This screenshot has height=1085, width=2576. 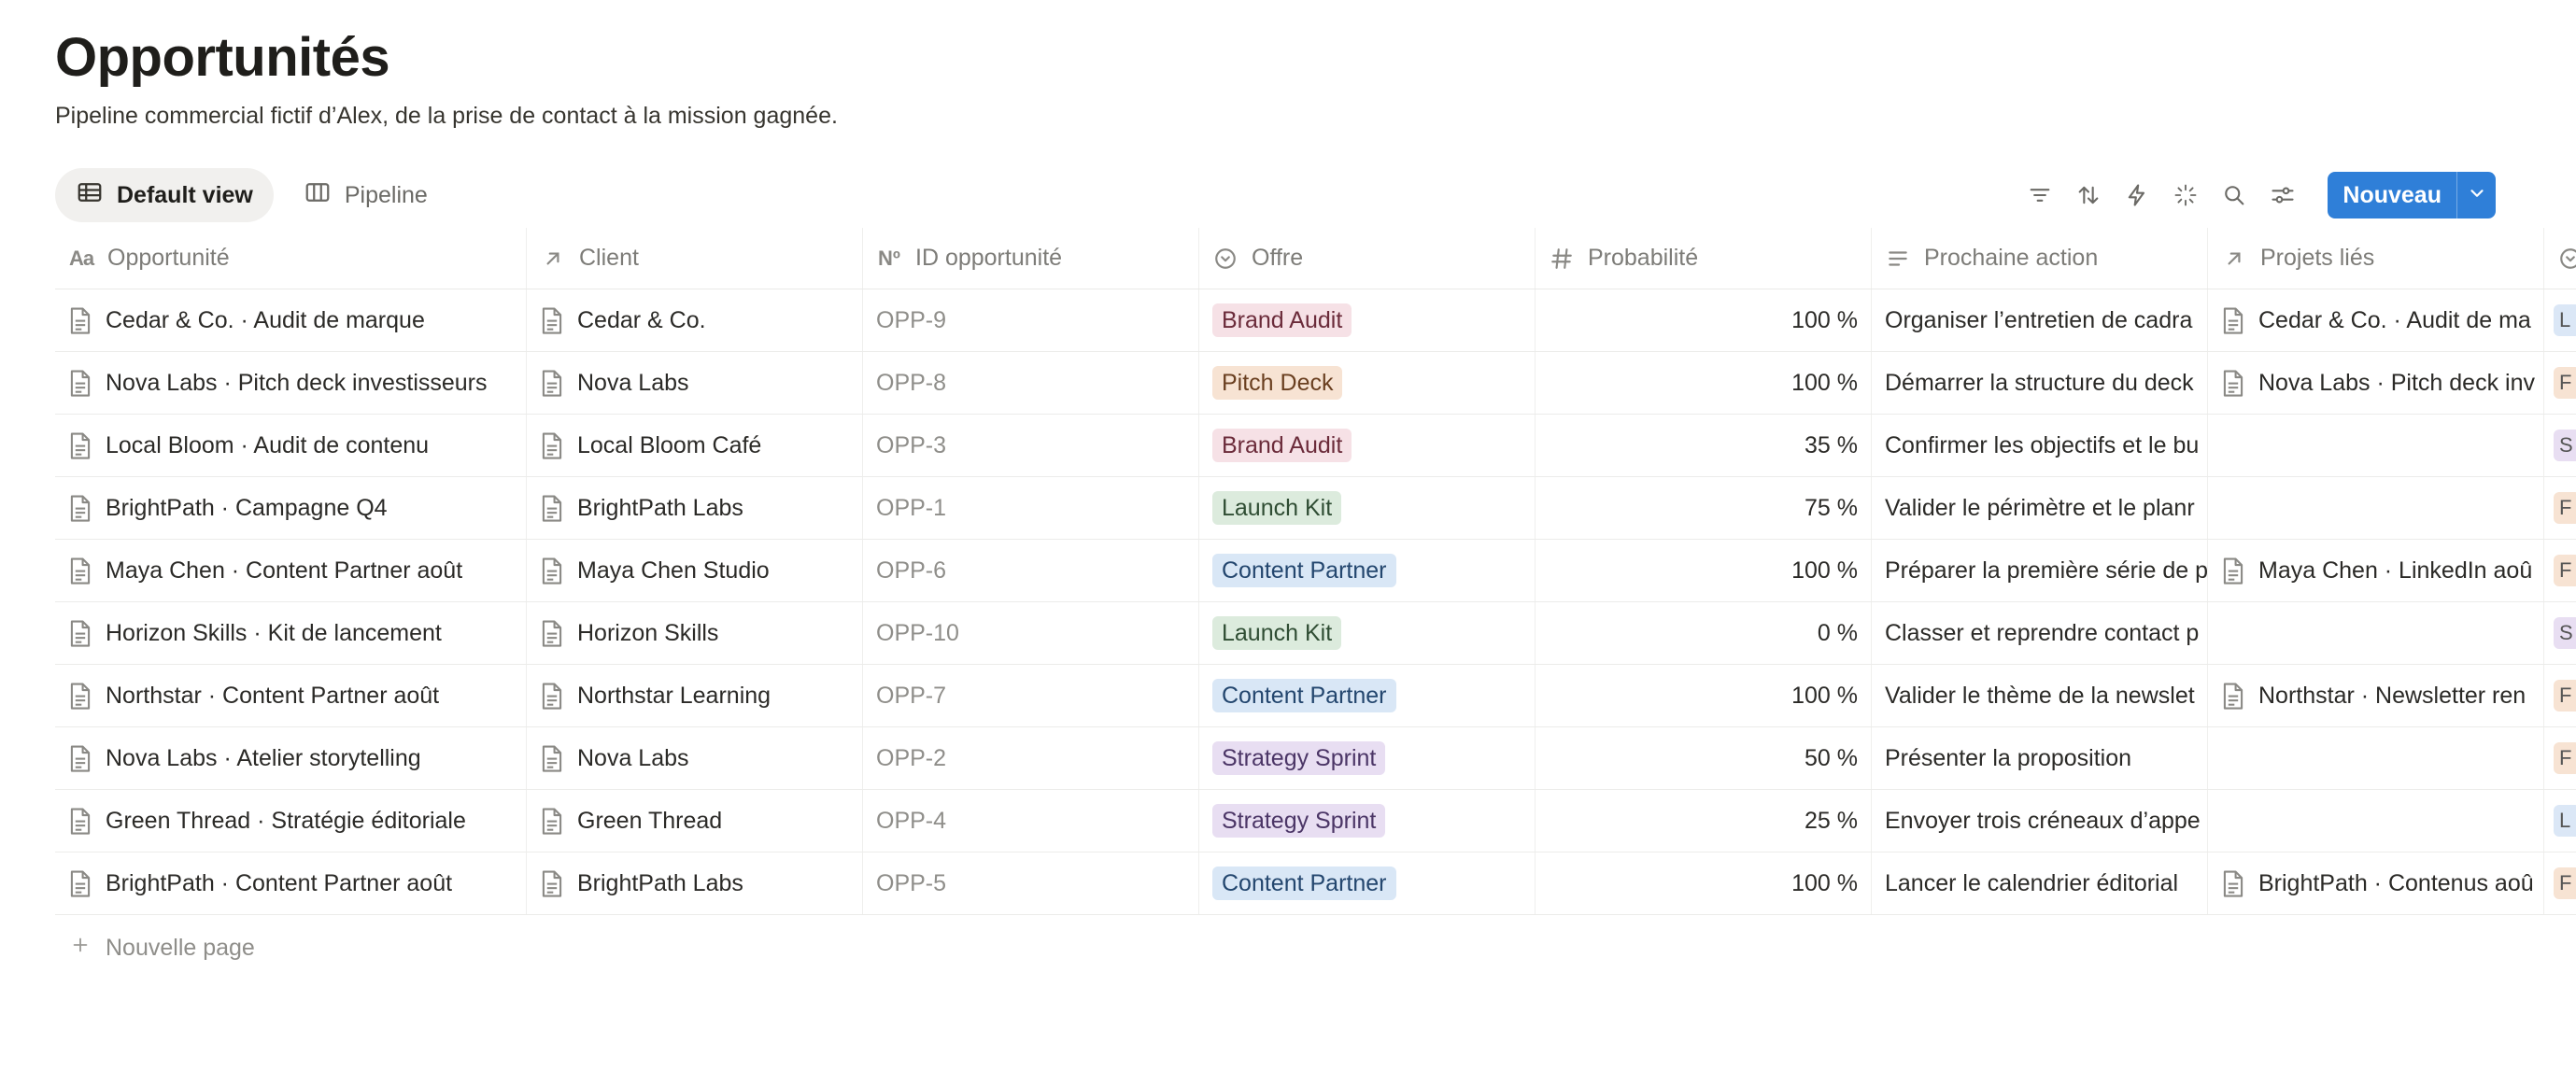 What do you see at coordinates (2376, 570) in the screenshot?
I see `cell-linked-projects: Maya Chen · LinkedIn aoû` at bounding box center [2376, 570].